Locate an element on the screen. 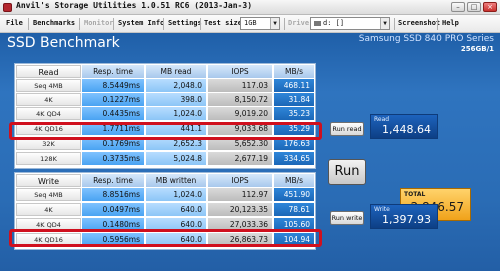  iops: 9,019.20 is located at coordinates (240, 113).